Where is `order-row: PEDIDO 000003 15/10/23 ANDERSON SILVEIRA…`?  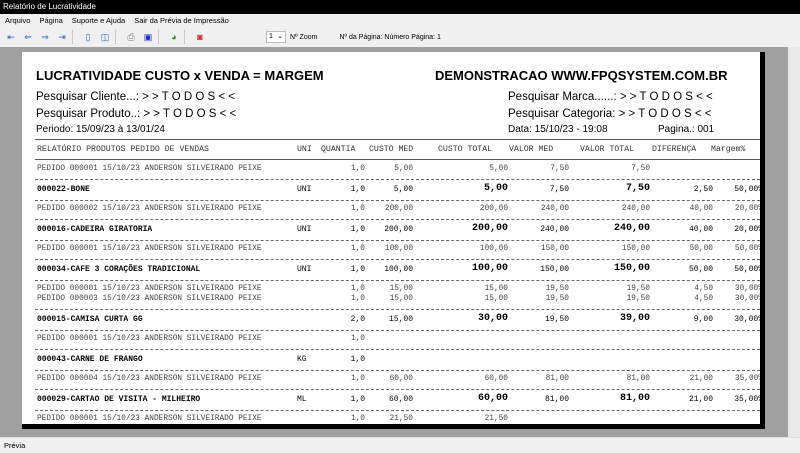
order-row: PEDIDO 000003 15/10/23 ANDERSON SILVEIRA… is located at coordinates (399, 300).